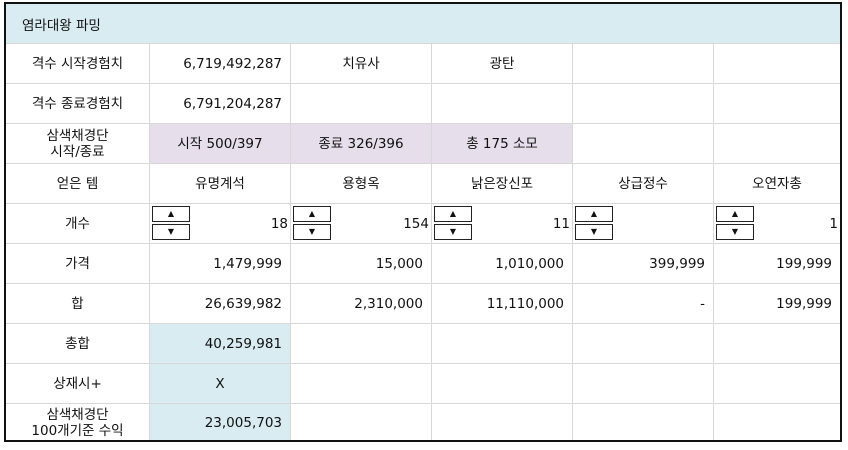 The image size is (848, 450). What do you see at coordinates (61, 25) in the screenshot?
I see `sheet-title: 염라대왕 파밍` at bounding box center [61, 25].